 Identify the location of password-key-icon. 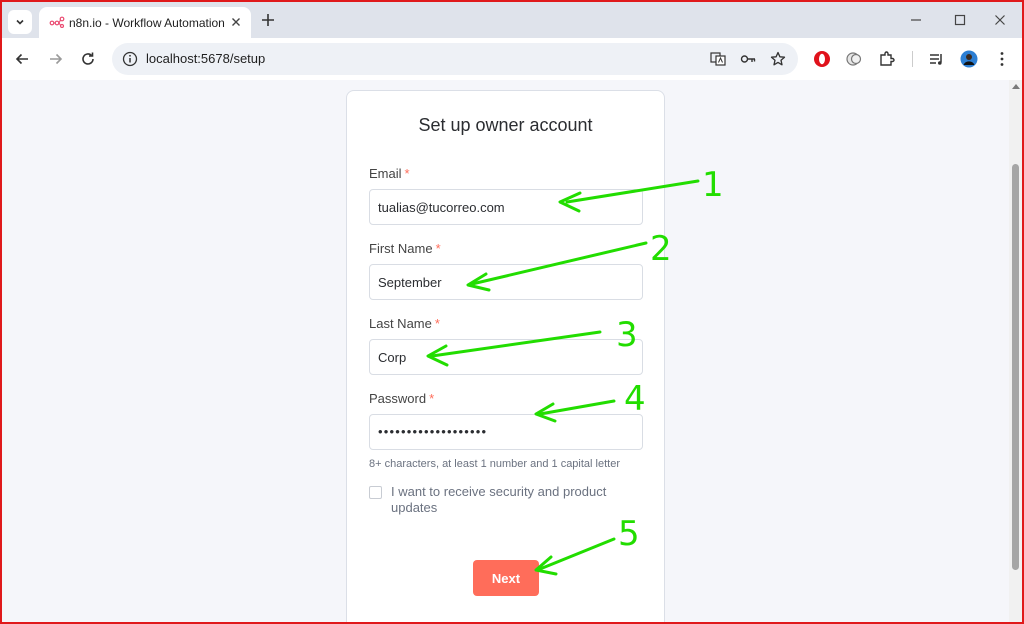
(748, 59).